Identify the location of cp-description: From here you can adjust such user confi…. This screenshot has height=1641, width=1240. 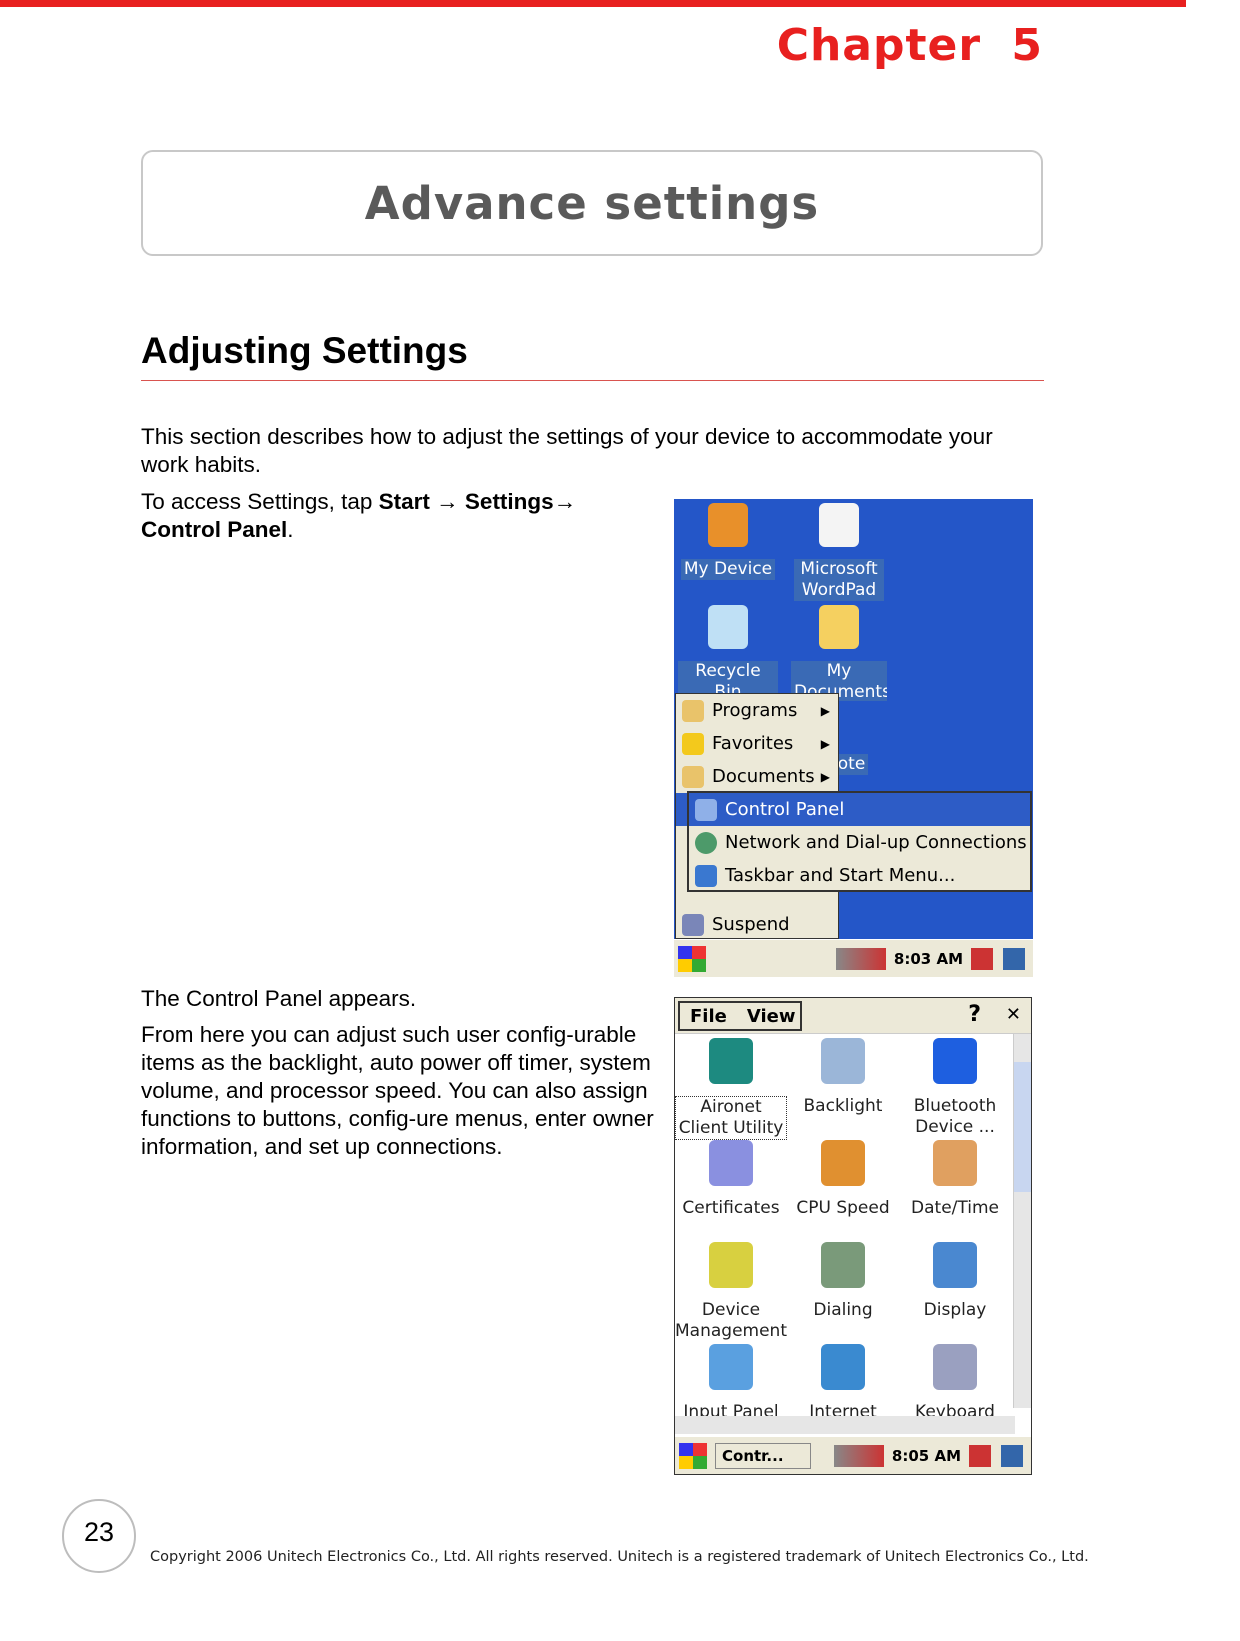
(397, 1090).